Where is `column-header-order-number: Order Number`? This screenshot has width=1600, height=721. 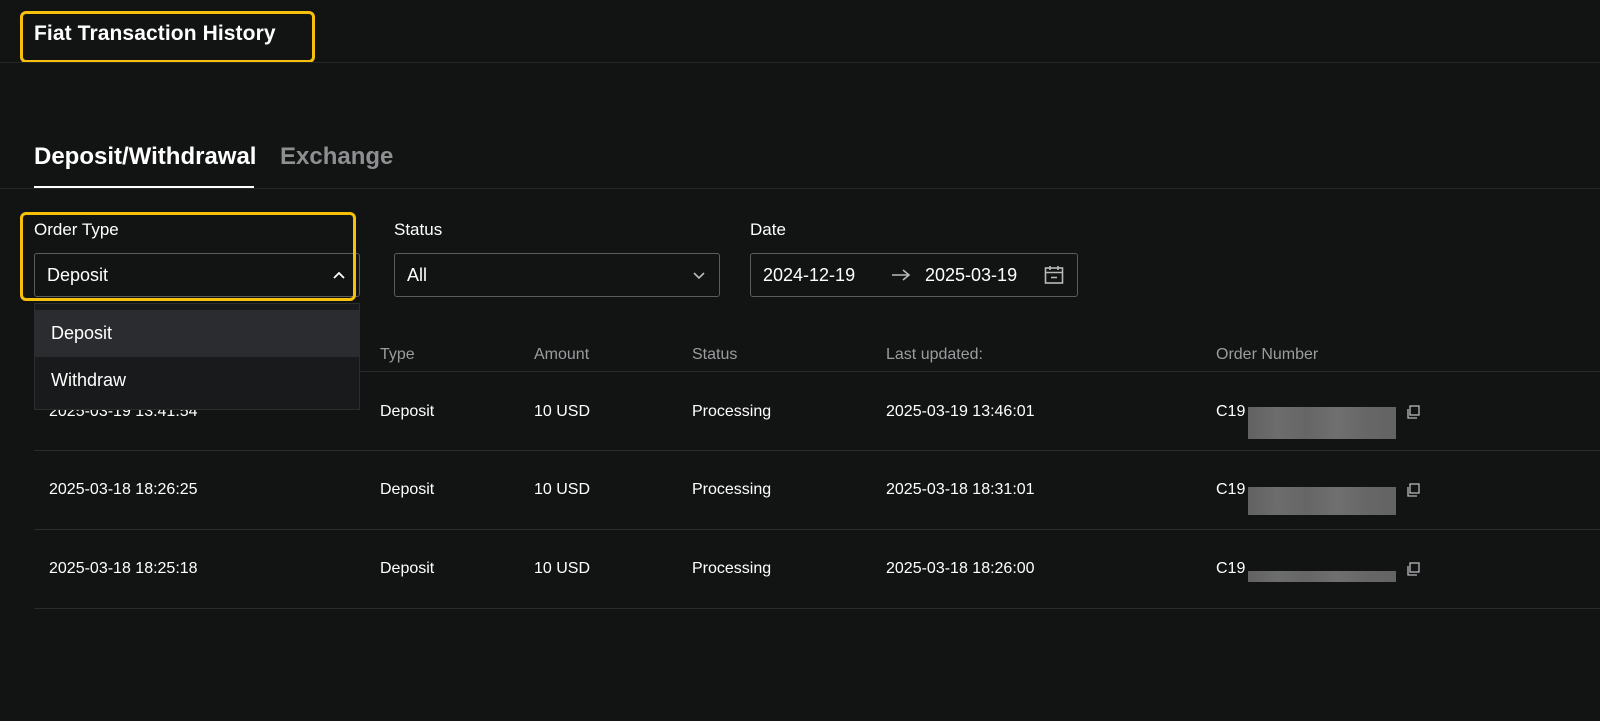 column-header-order-number: Order Number is located at coordinates (1267, 354).